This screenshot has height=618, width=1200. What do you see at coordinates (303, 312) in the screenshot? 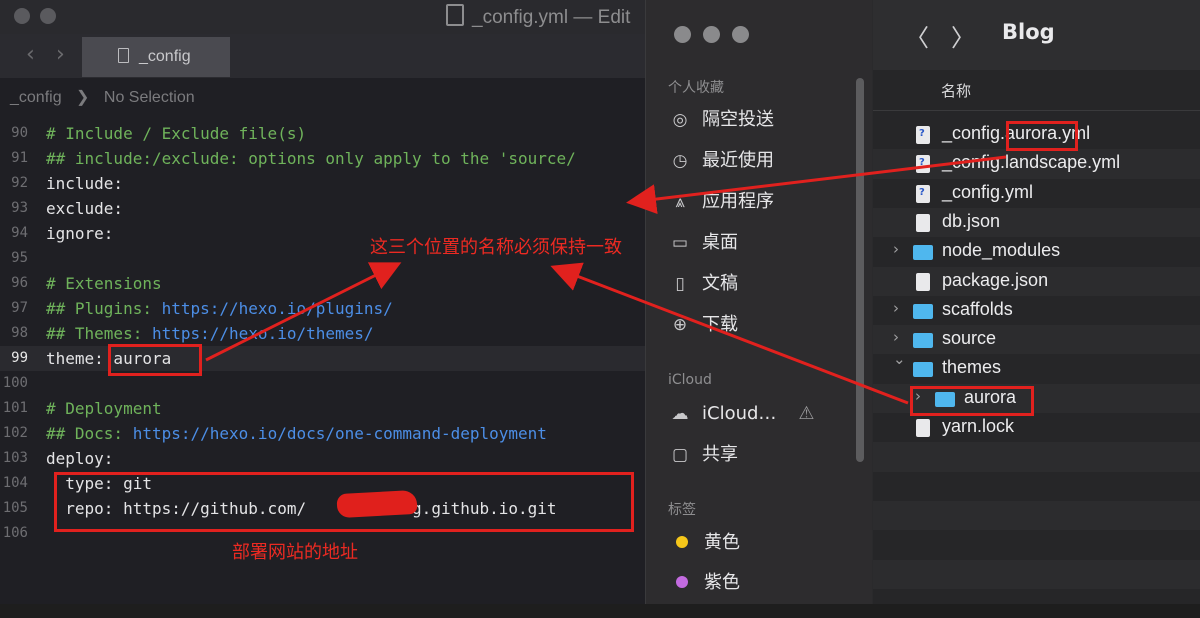
I see `arrow-theme-to-note` at bounding box center [303, 312].